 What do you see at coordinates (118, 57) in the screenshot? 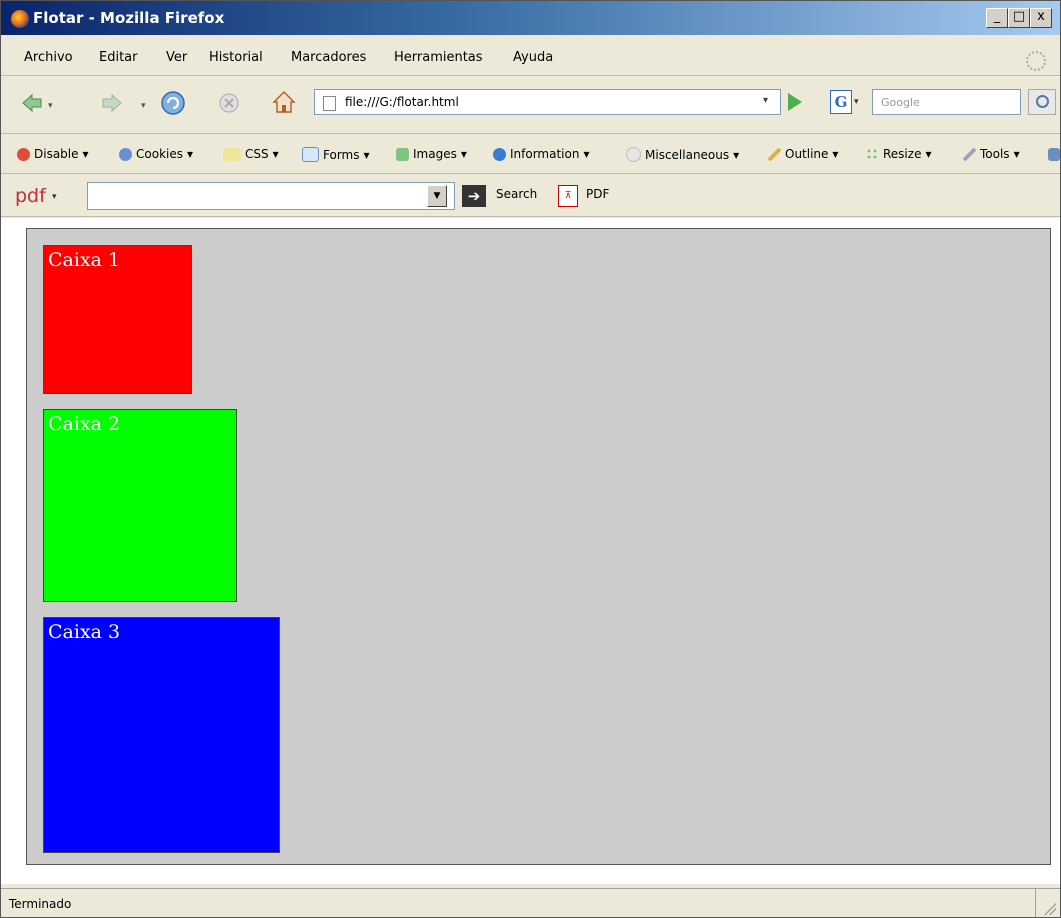
I see `menu-editar: Editar` at bounding box center [118, 57].